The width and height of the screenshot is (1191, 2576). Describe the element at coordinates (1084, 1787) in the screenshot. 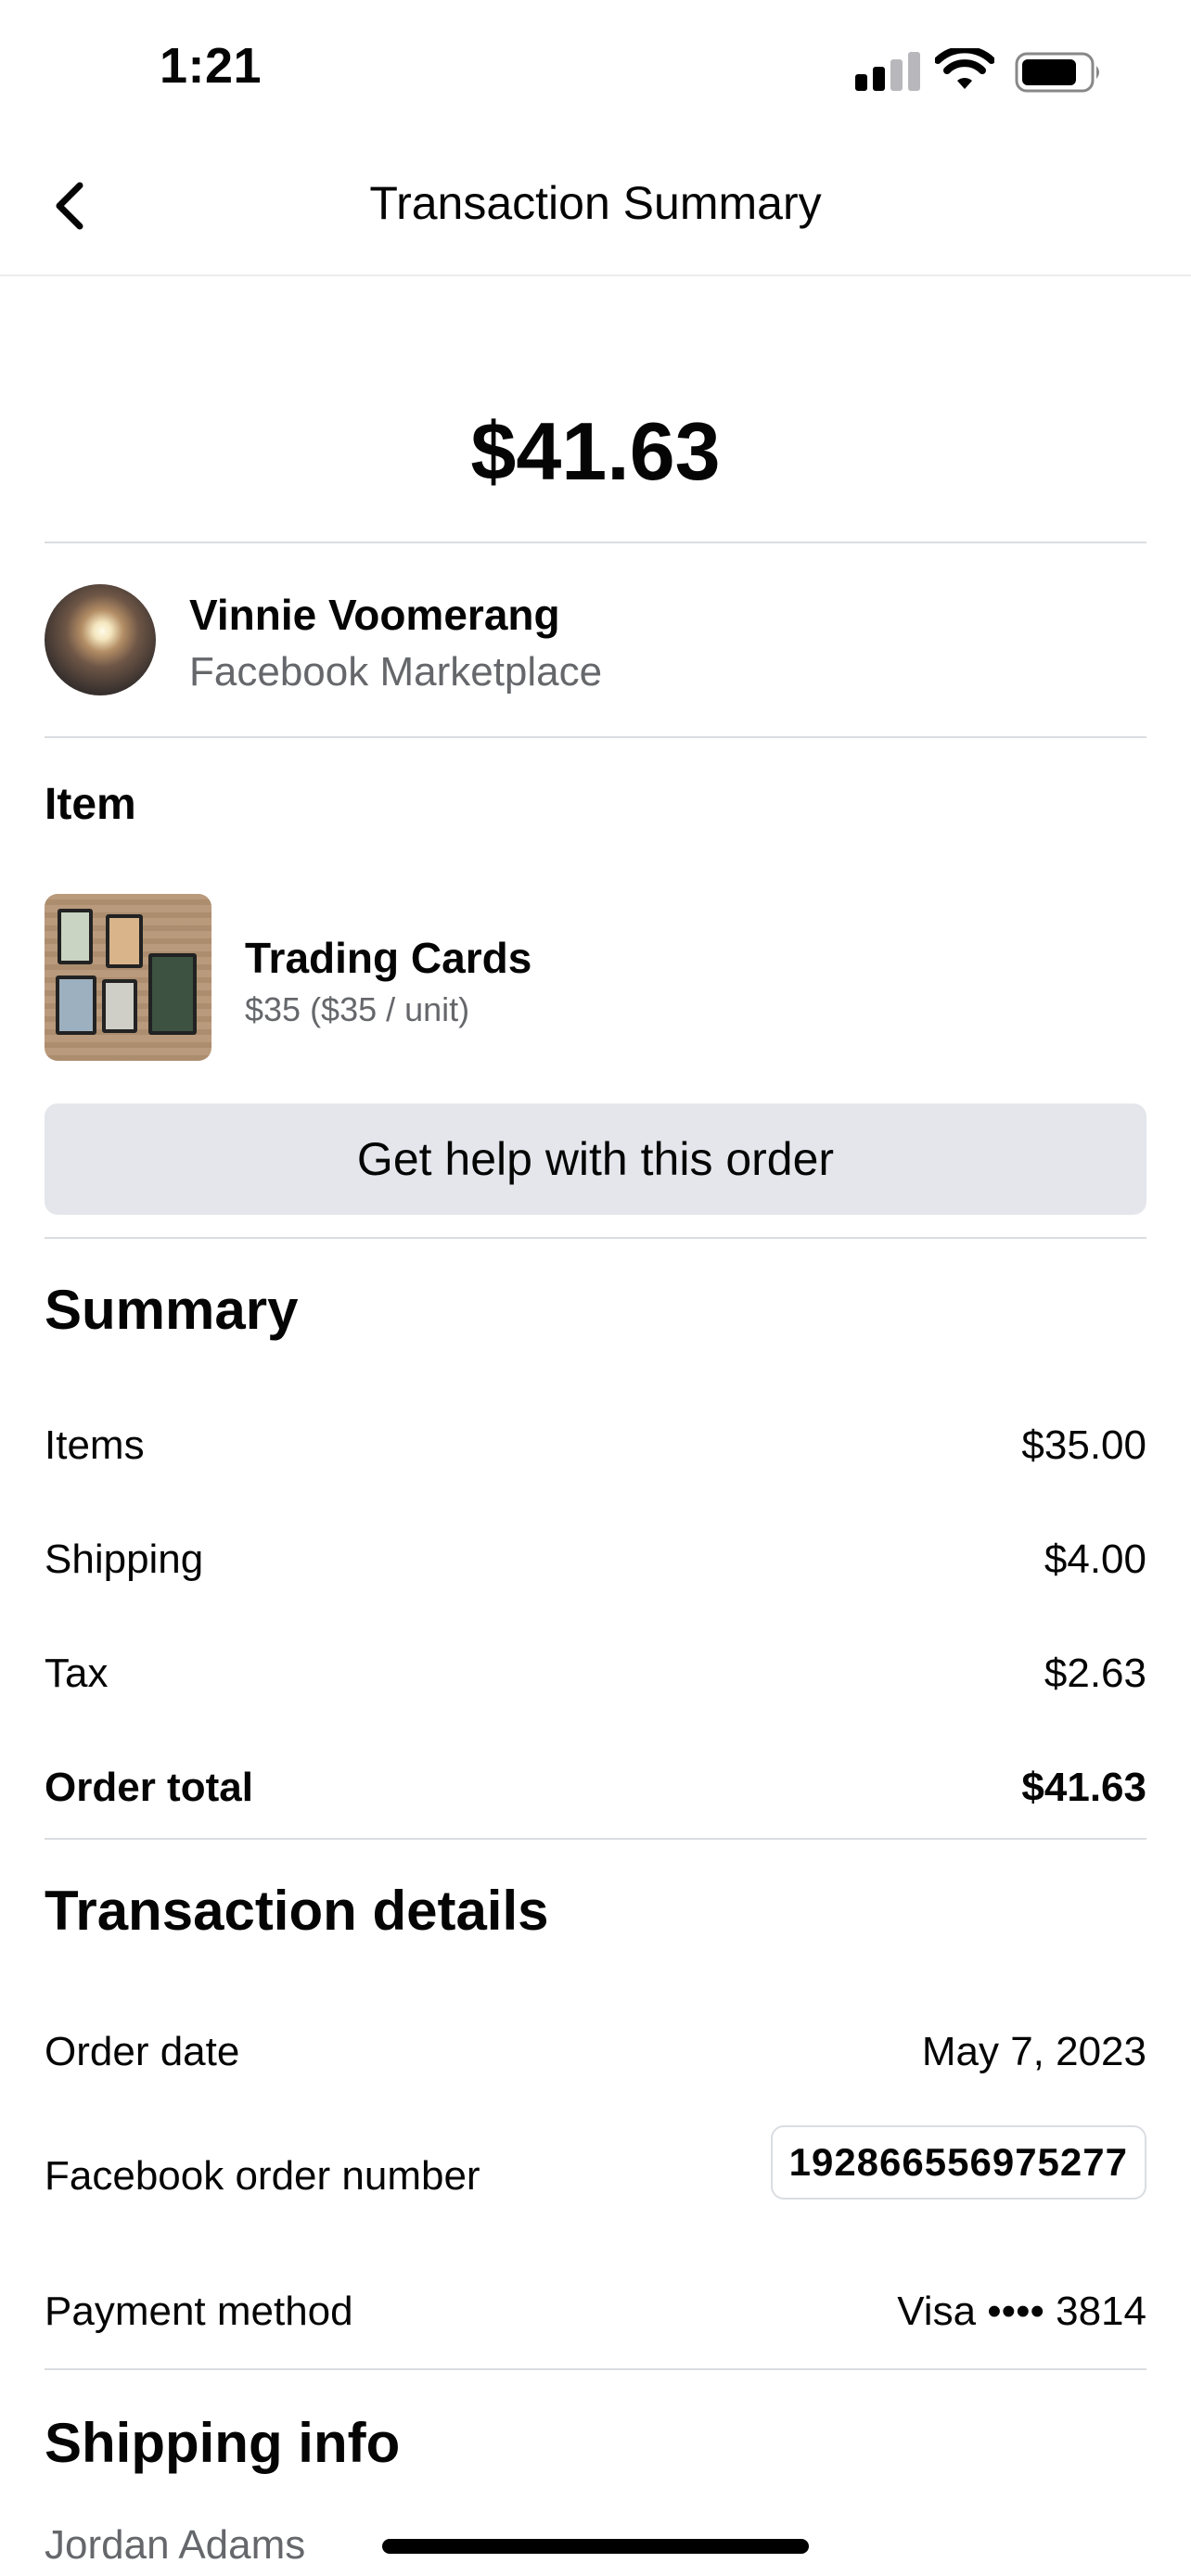

I see `order-total-value: $41.63` at that location.